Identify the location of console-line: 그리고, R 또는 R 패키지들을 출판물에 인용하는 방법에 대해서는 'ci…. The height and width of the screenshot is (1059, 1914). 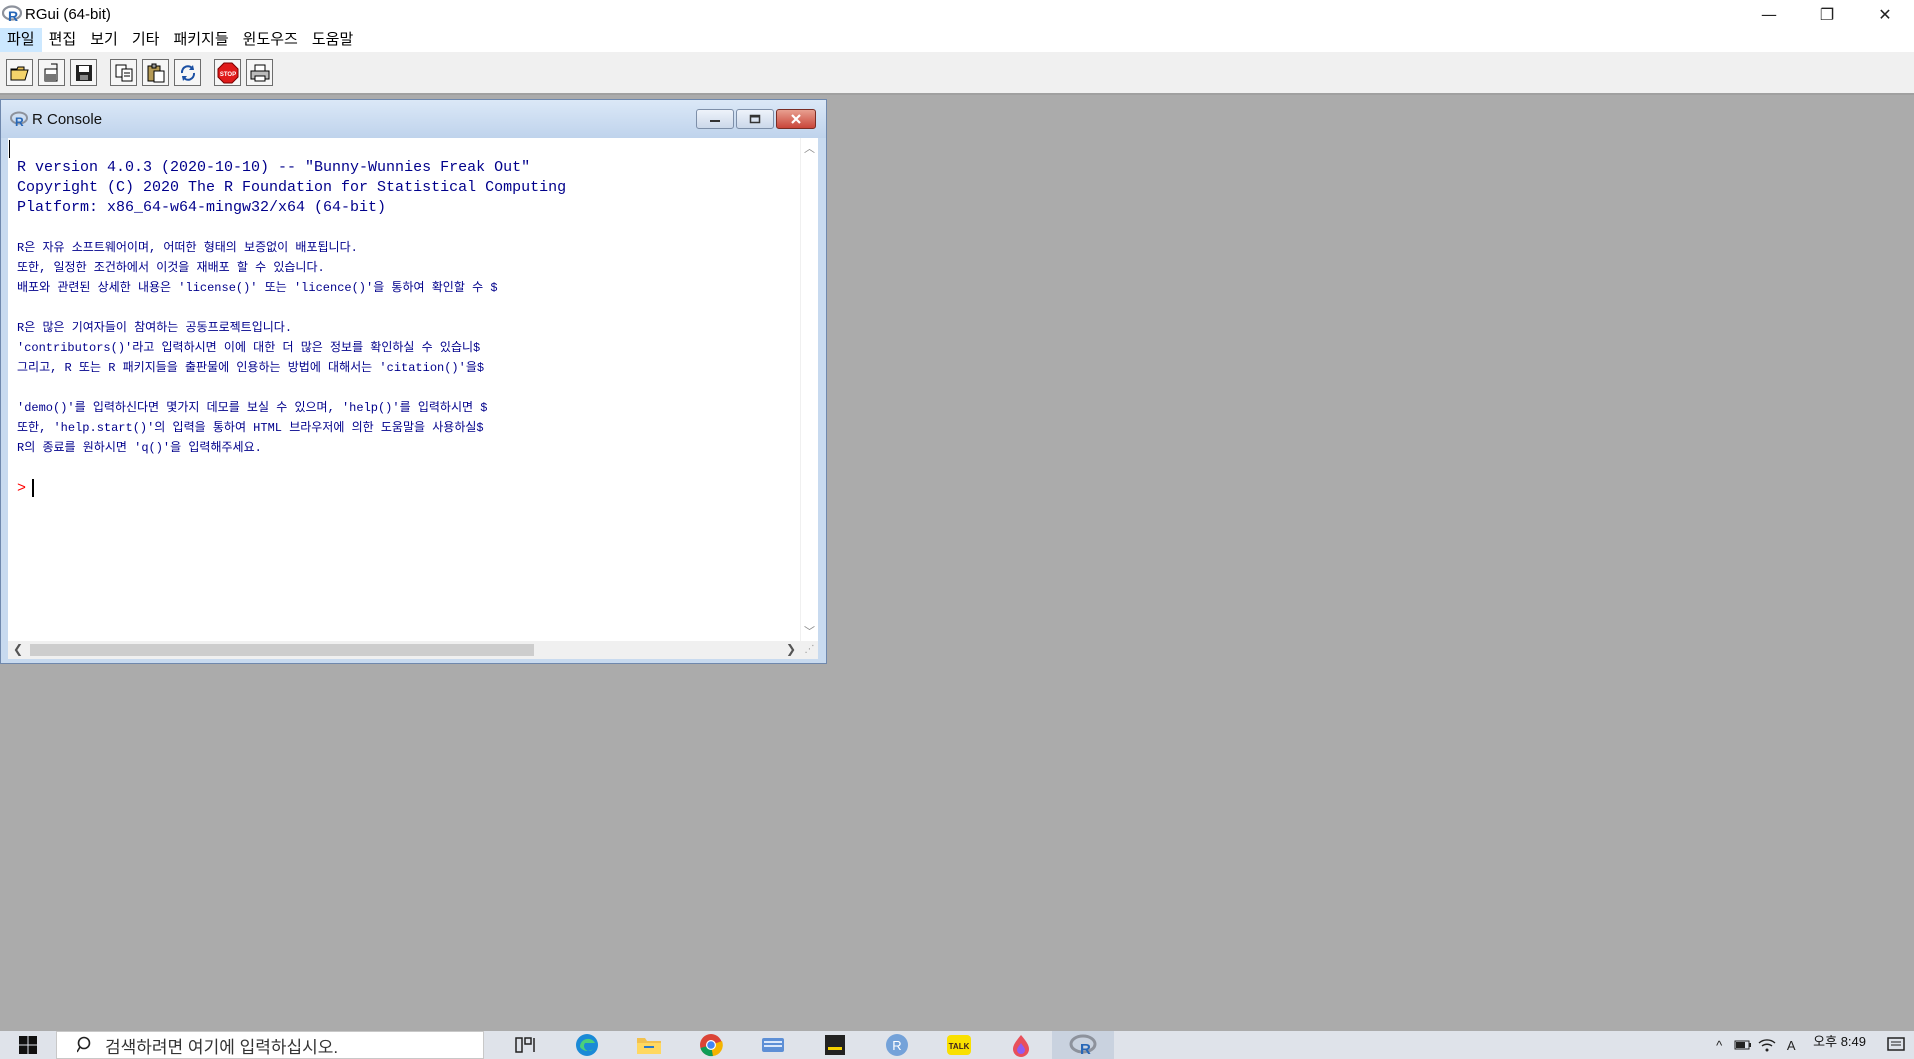
(251, 368).